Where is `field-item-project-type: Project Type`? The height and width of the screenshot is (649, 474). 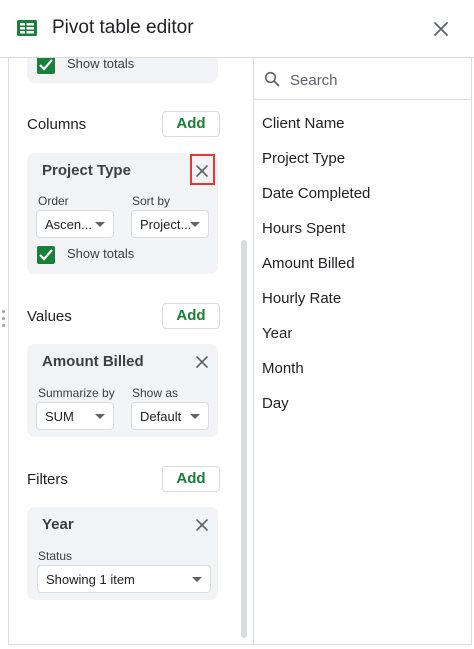 field-item-project-type: Project Type is located at coordinates (363, 158).